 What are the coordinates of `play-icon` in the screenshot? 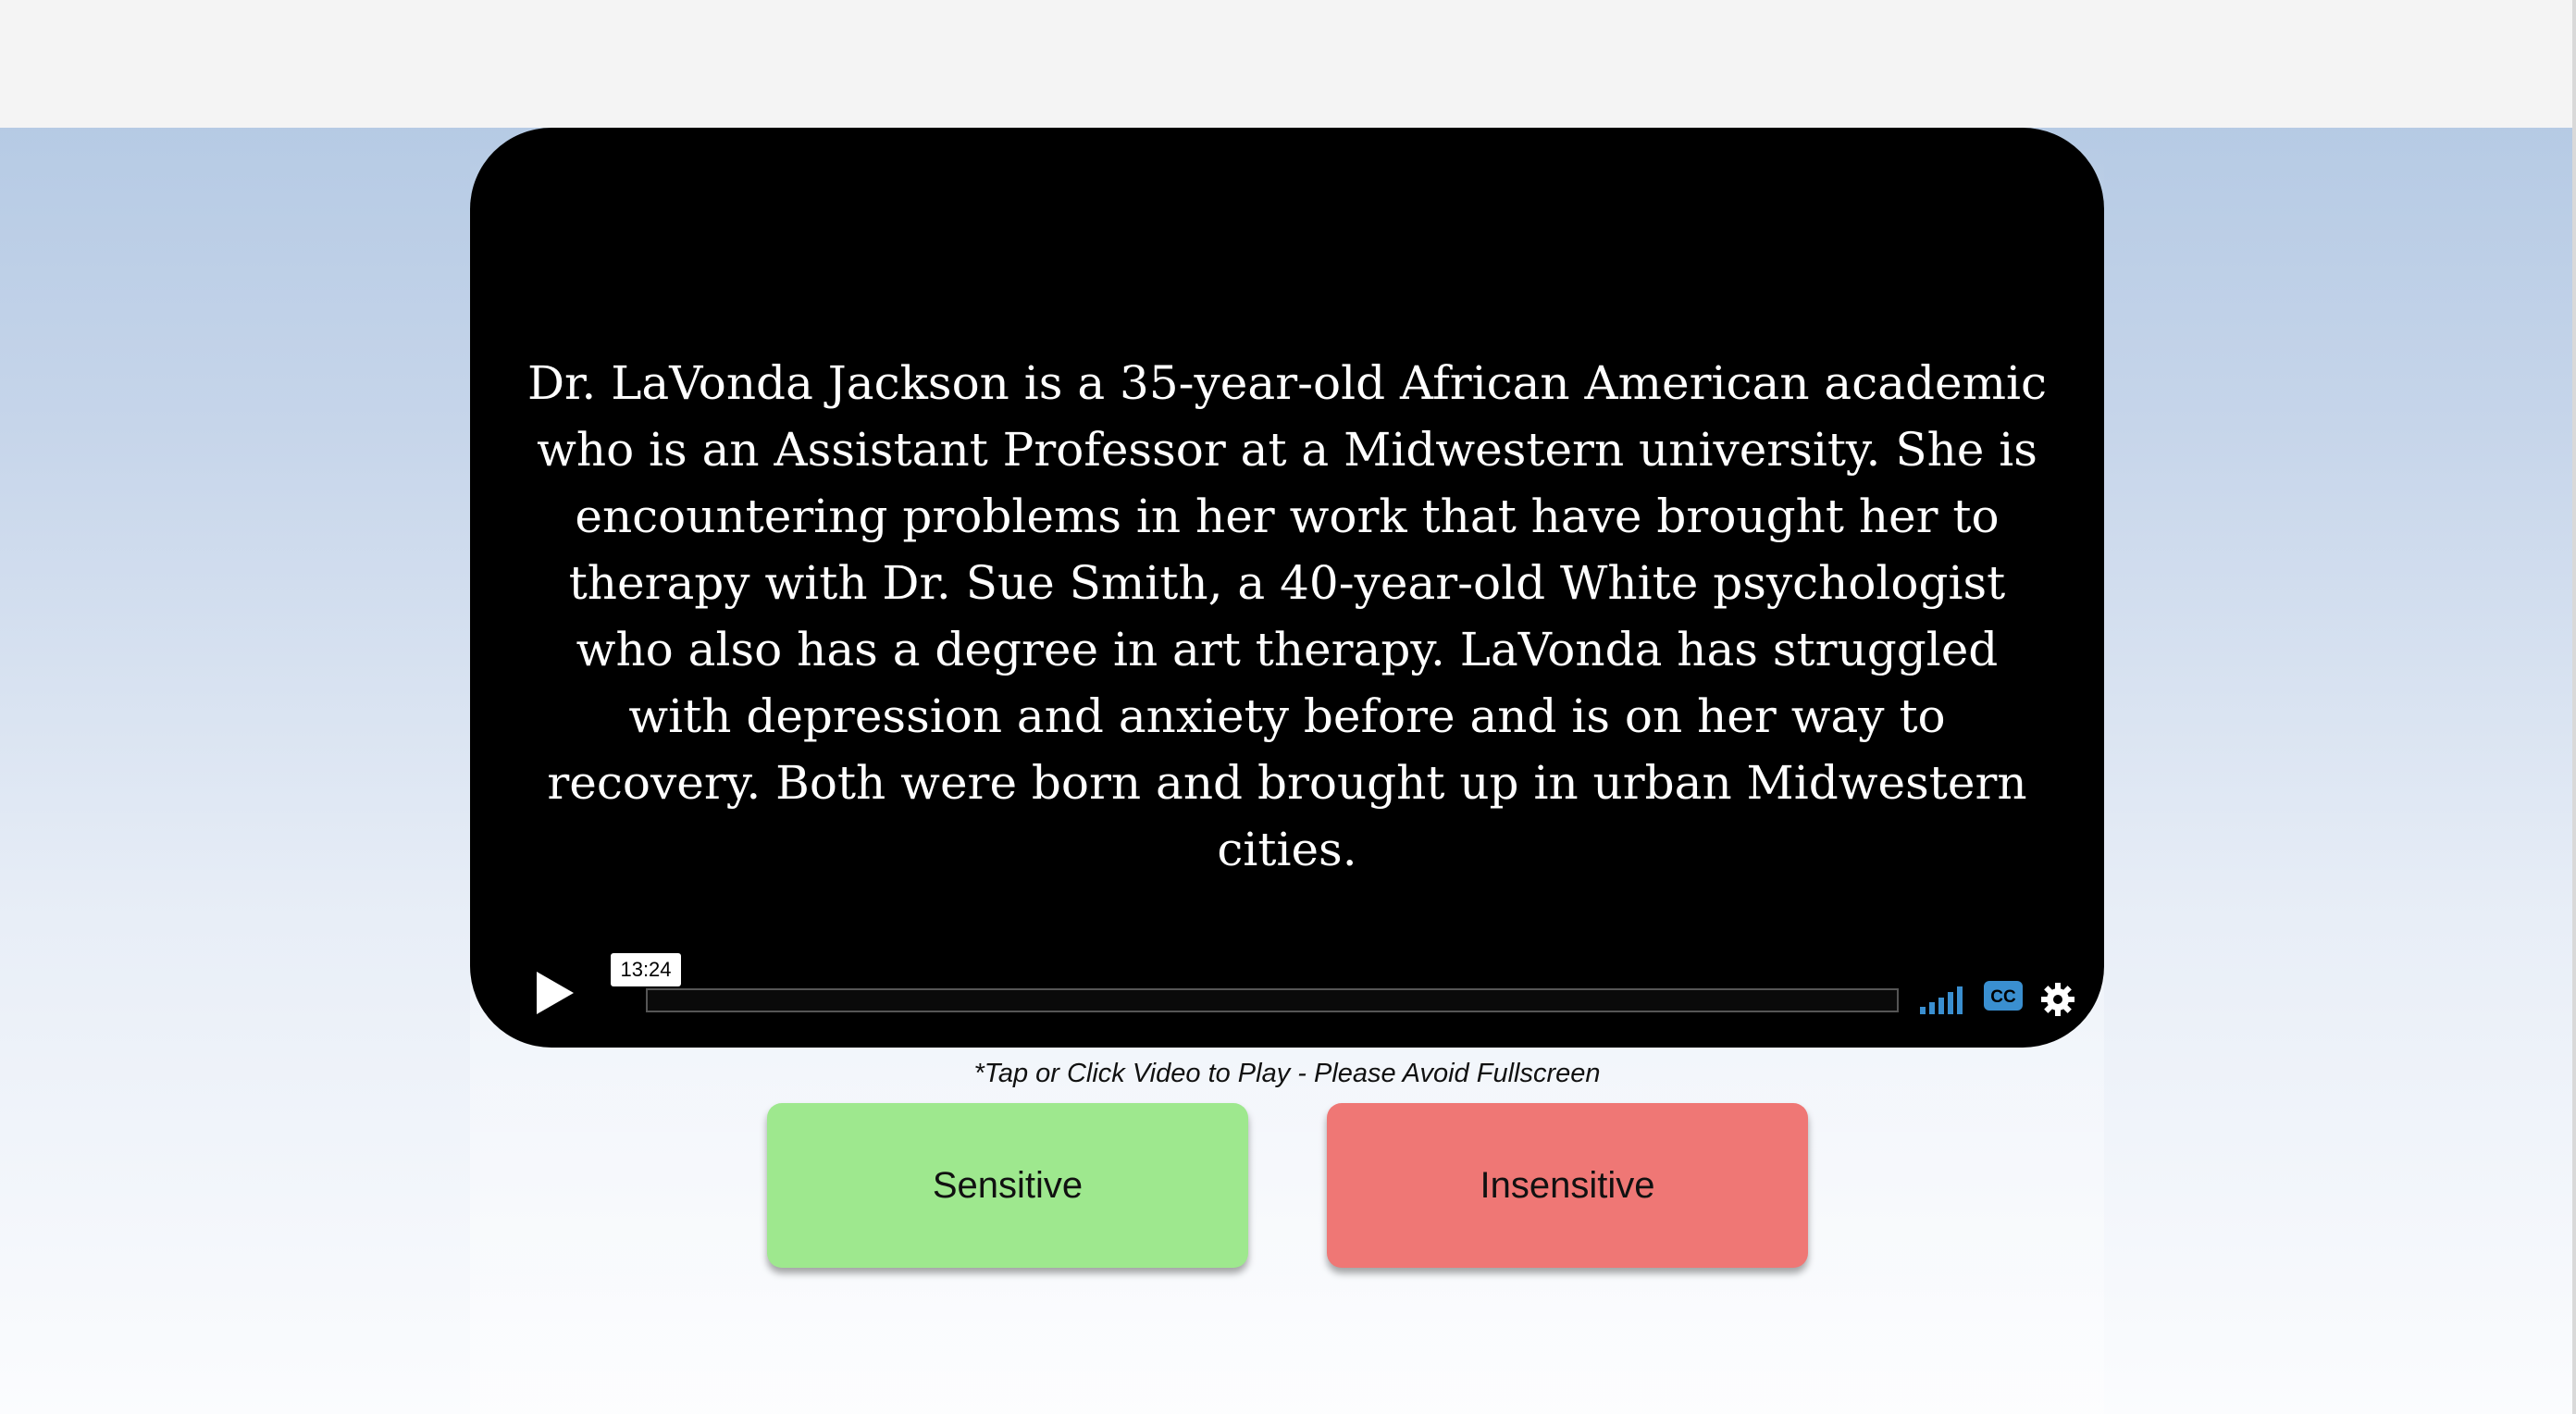 It's located at (556, 993).